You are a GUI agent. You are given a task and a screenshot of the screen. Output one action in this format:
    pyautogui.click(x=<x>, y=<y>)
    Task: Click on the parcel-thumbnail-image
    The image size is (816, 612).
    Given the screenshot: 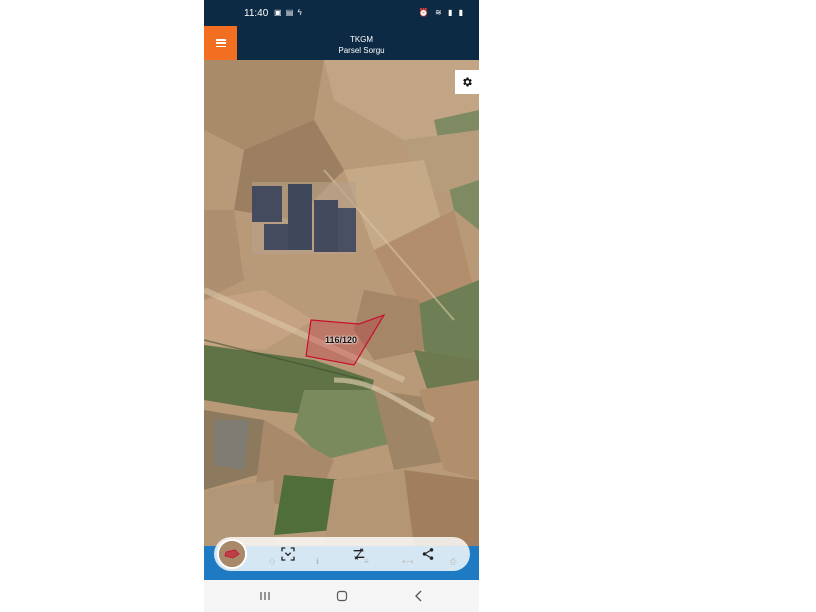 What is the action you would take?
    pyautogui.click(x=232, y=554)
    